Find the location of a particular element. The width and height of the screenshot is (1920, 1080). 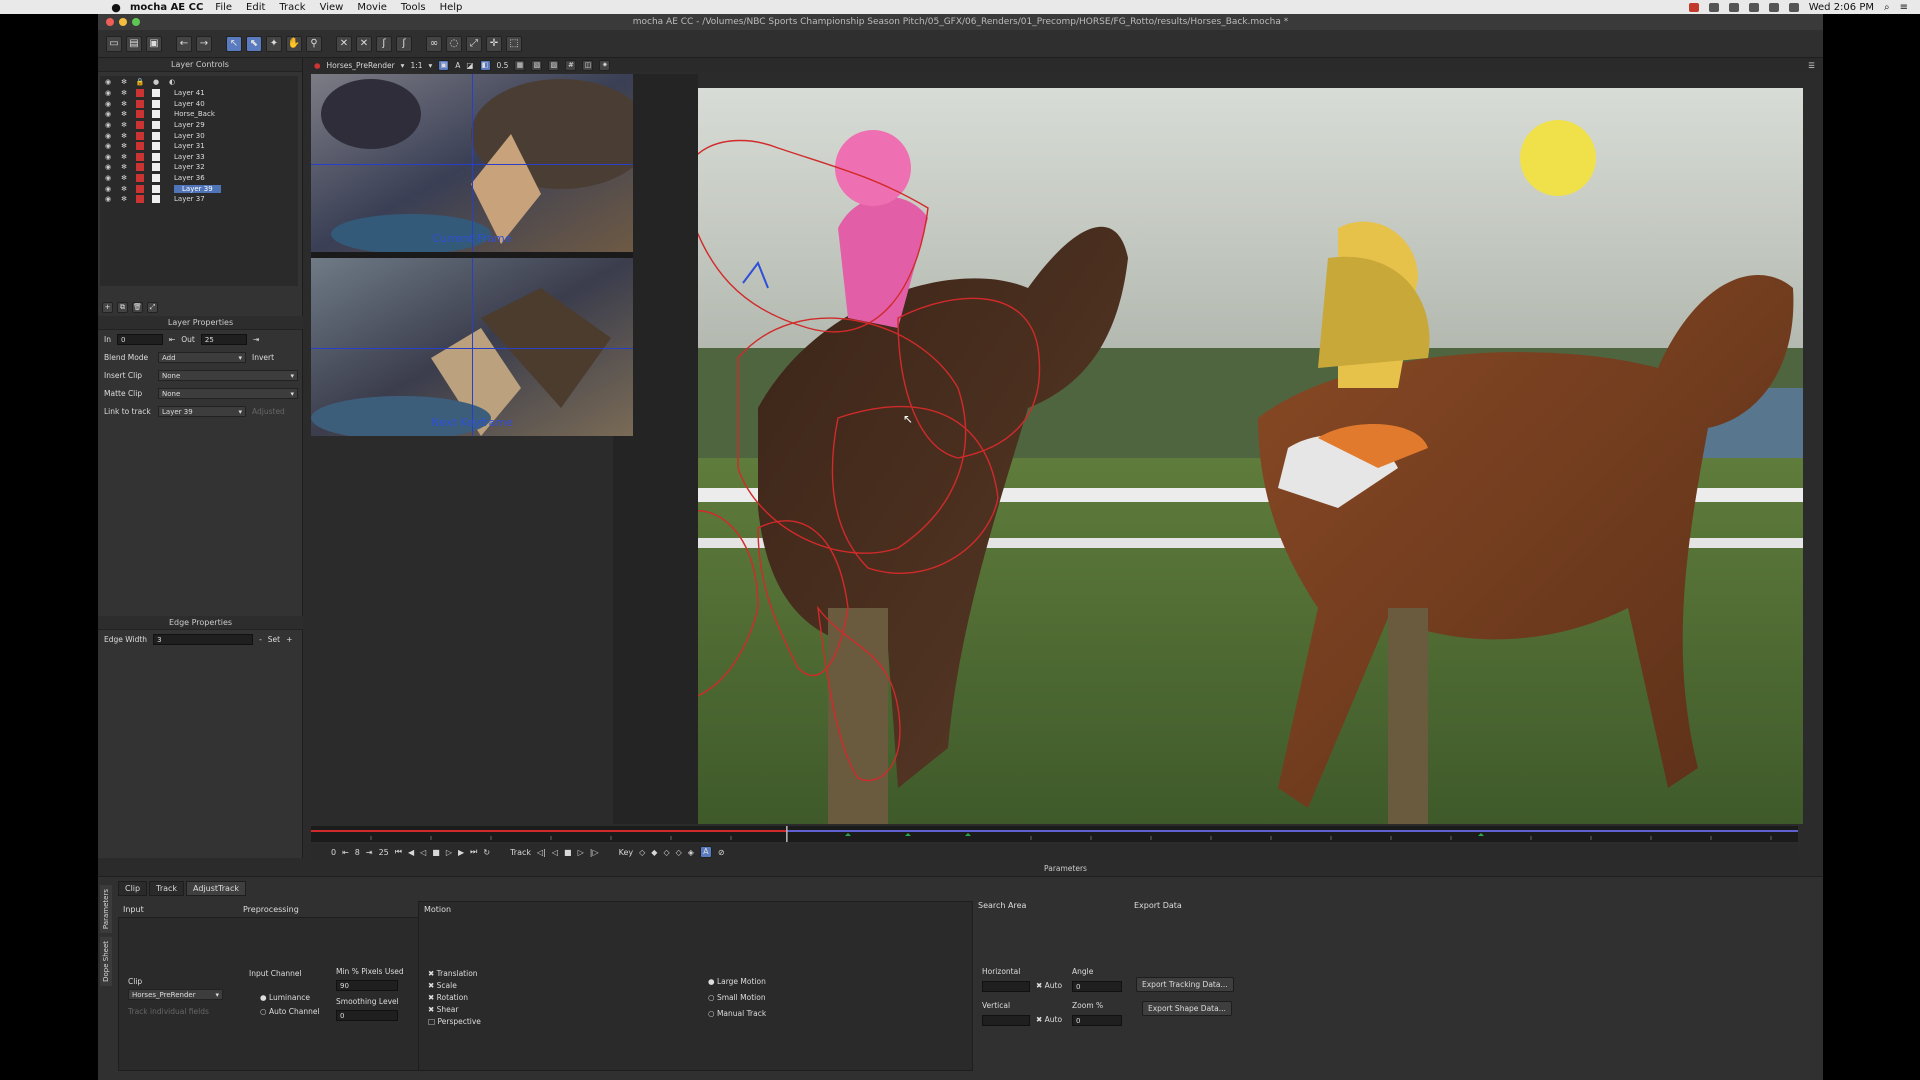

grid-icon: # is located at coordinates (571, 65).